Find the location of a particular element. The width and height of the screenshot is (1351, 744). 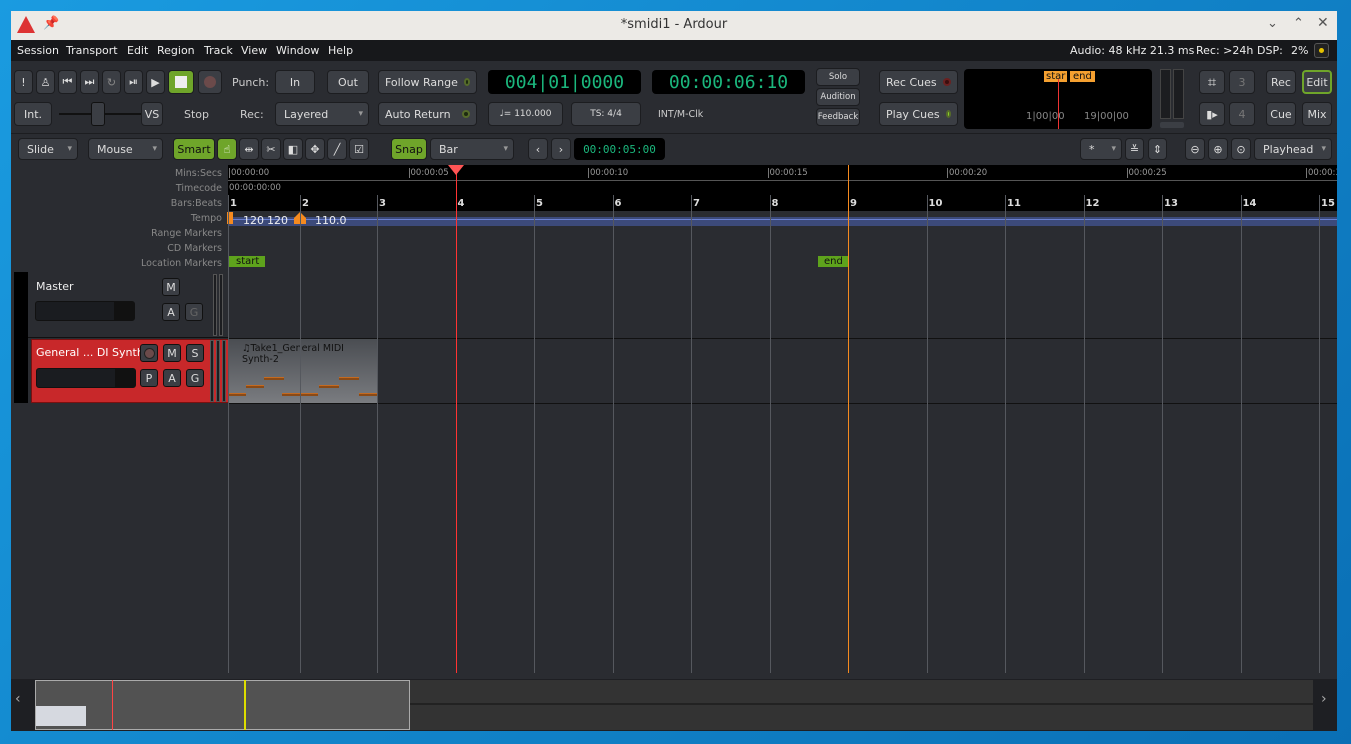

shrink-tracks-icon: ≚ is located at coordinates (1134, 149).